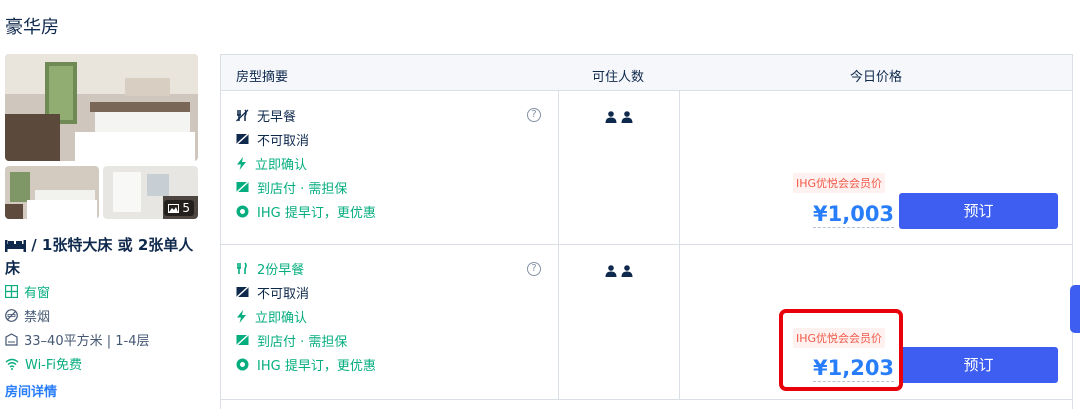 The height and width of the screenshot is (409, 1080). I want to click on header-price: 今日价格, so click(876, 77).